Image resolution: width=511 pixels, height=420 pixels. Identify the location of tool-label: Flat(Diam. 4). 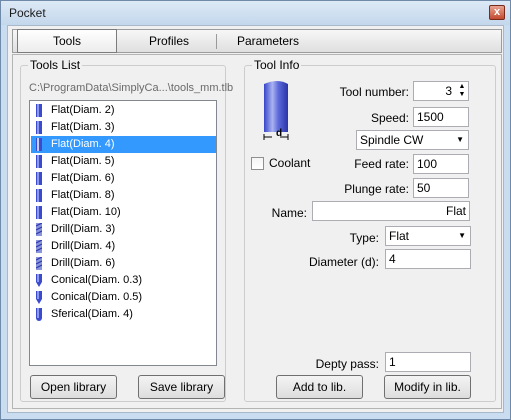
(83, 144).